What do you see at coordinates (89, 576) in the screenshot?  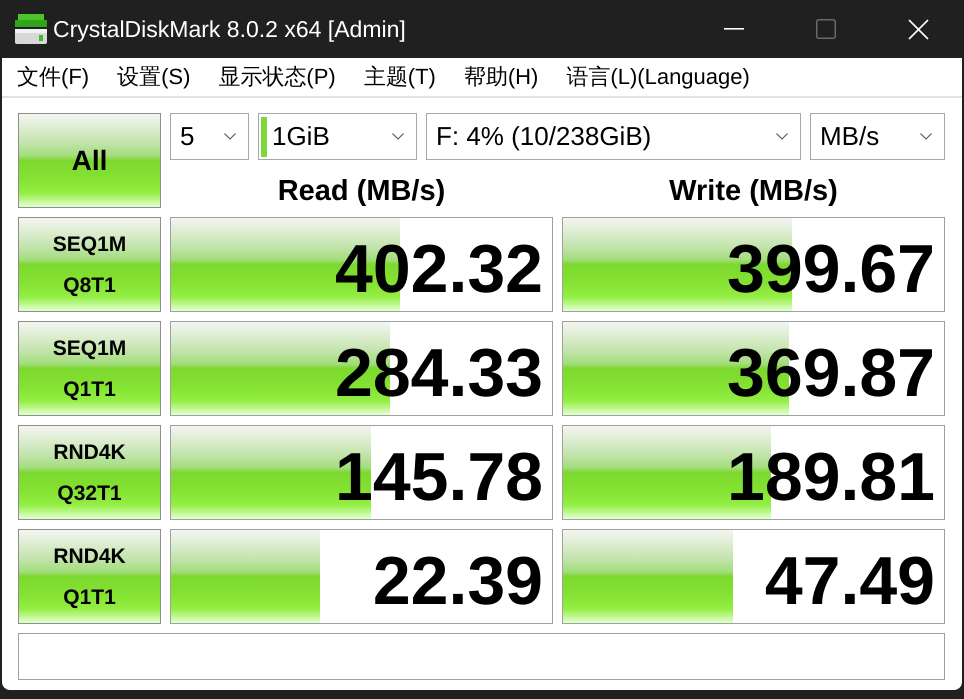 I see `test-button: RND4K Q1T1` at bounding box center [89, 576].